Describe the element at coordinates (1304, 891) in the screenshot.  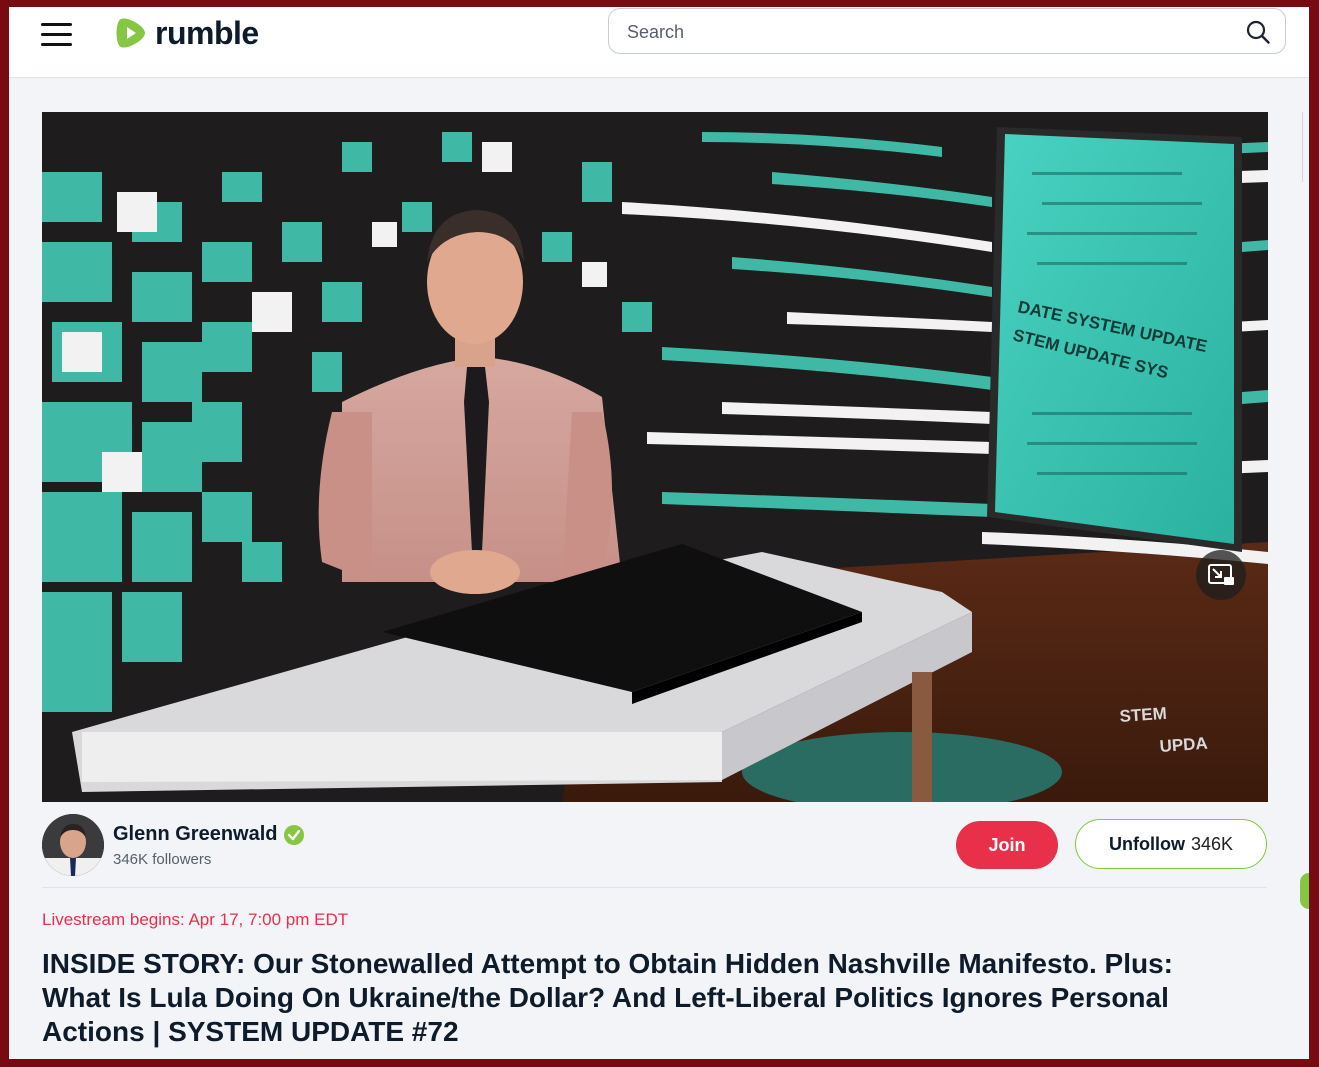
I see `sidebar-edge-badge` at that location.